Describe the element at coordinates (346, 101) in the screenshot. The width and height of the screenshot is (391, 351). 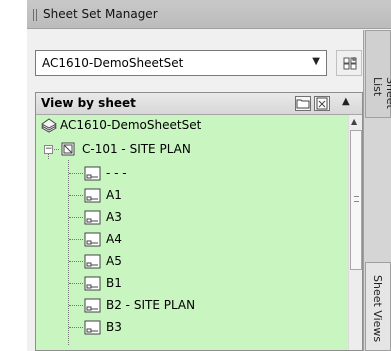
I see `collapse-icon: ▲` at that location.